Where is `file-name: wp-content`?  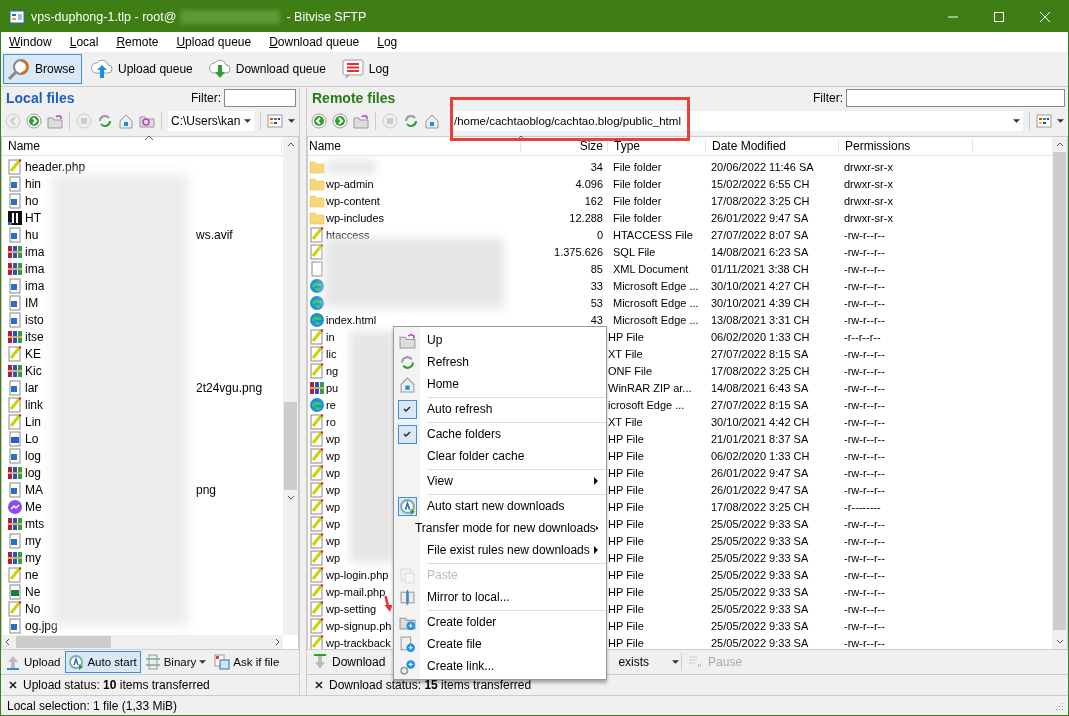 file-name: wp-content is located at coordinates (353, 200).